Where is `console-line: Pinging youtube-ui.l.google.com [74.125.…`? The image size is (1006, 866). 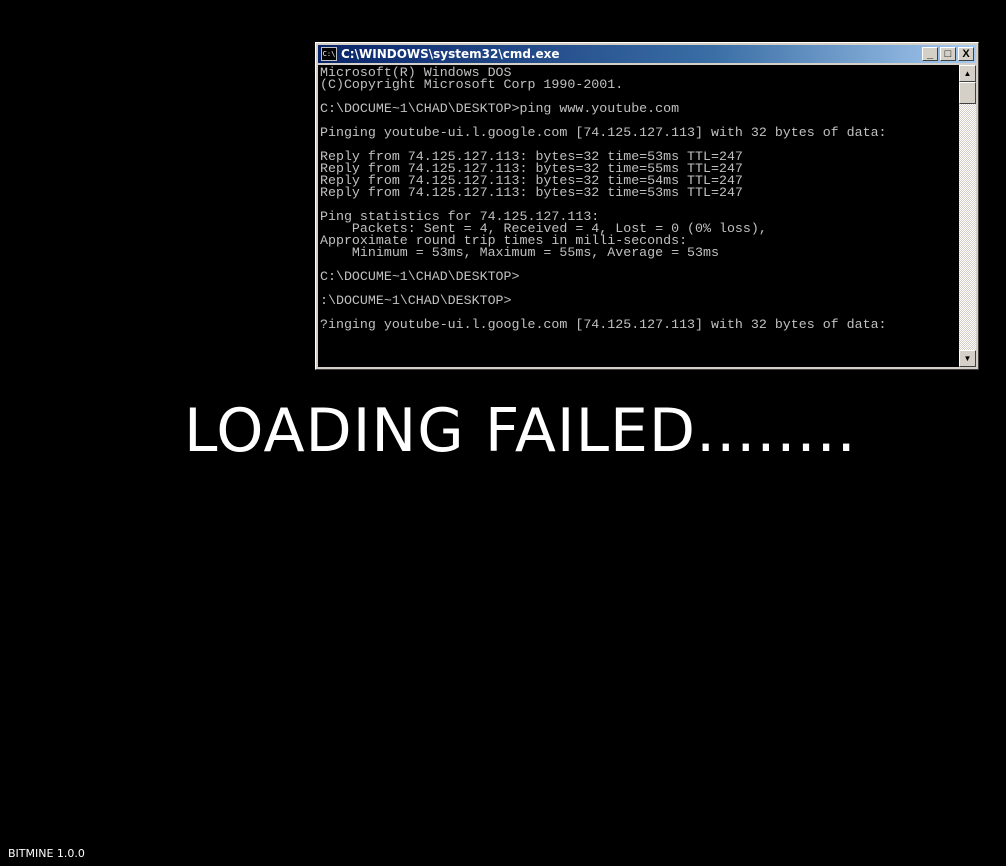 console-line: Pinging youtube-ui.l.google.com [74.125.… is located at coordinates (603, 132).